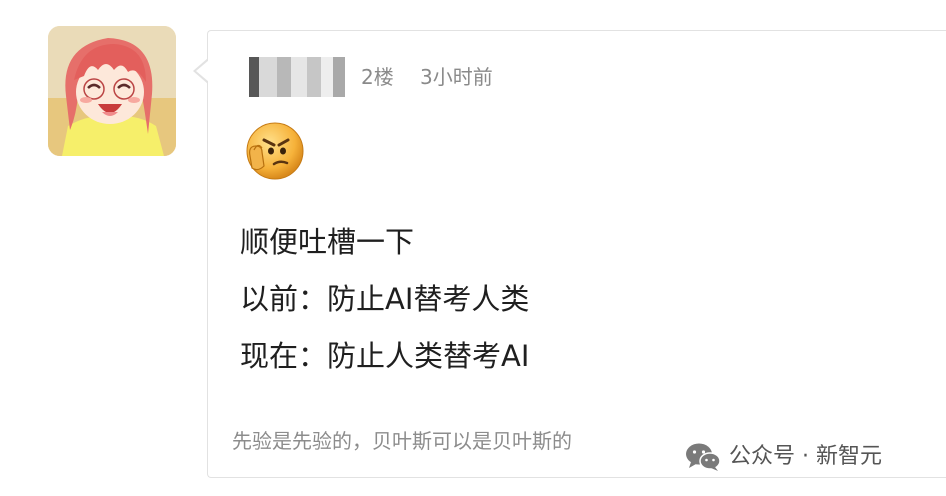 This screenshot has width=946, height=496. I want to click on card-pointer-fill, so click(202, 71).